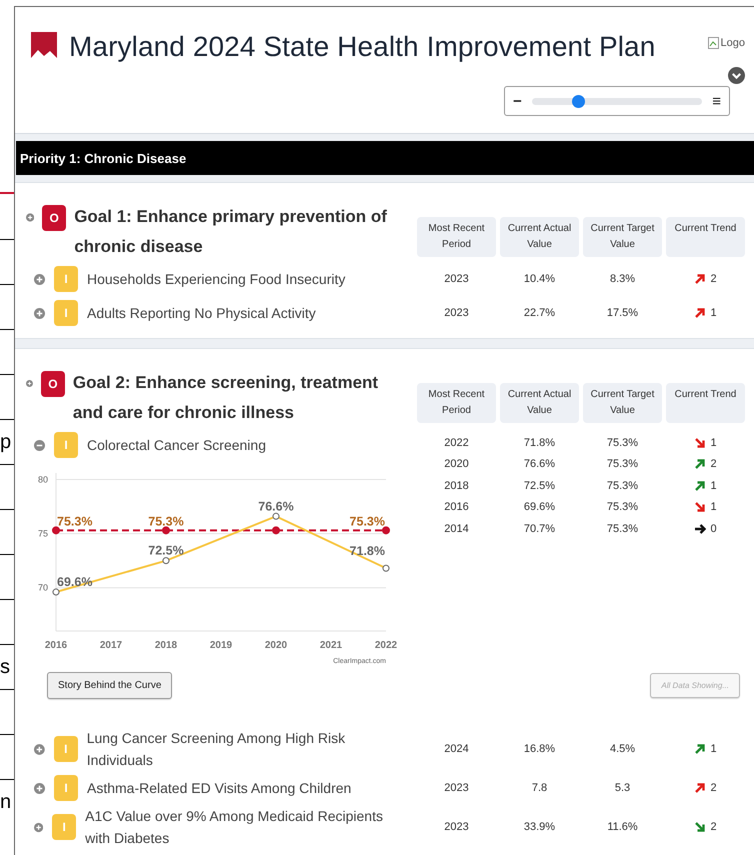  What do you see at coordinates (331, 645) in the screenshot?
I see `axis-label: 2021` at bounding box center [331, 645].